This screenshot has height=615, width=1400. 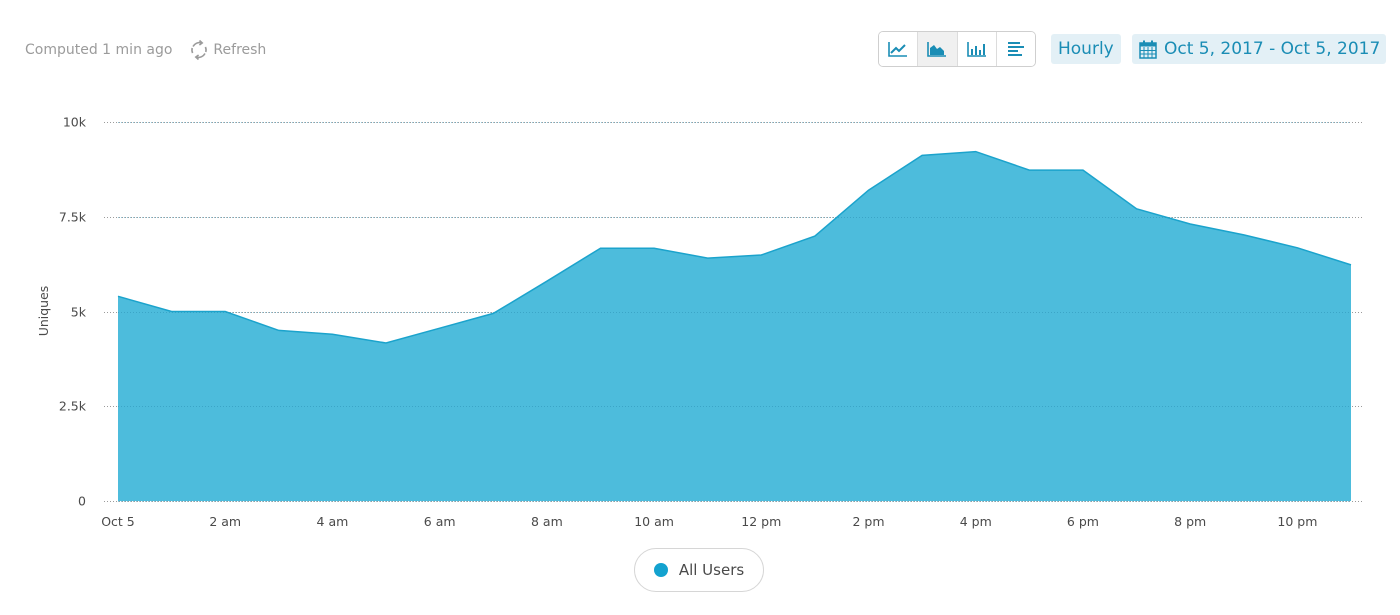 What do you see at coordinates (761, 521) in the screenshot?
I see `x-tick-label: 12 pm` at bounding box center [761, 521].